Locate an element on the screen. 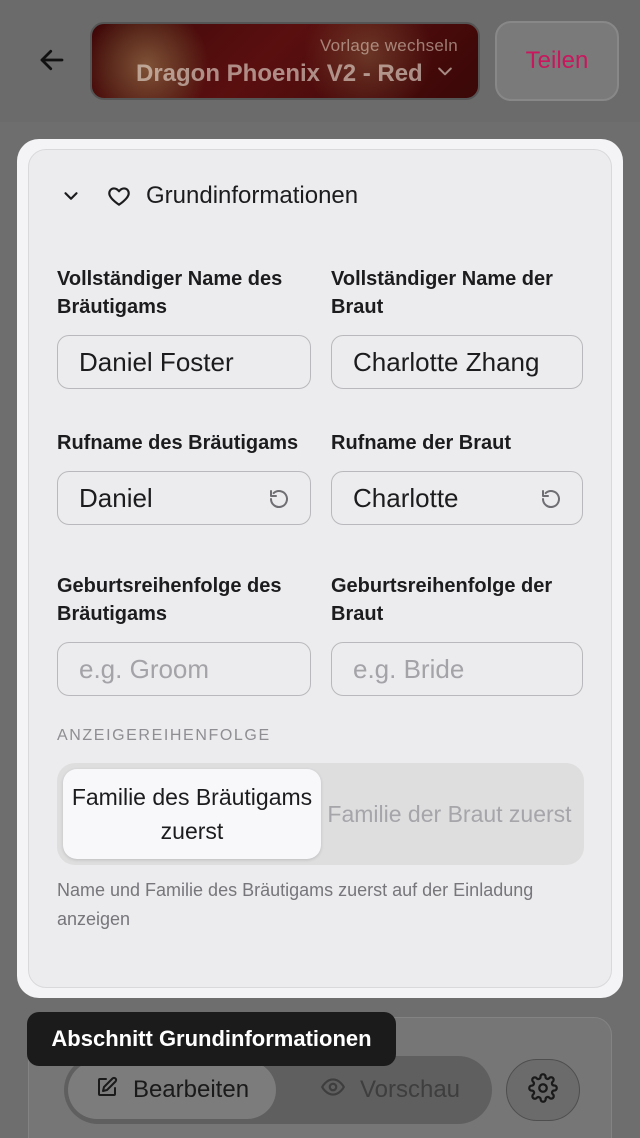  settings-button is located at coordinates (543, 1090).